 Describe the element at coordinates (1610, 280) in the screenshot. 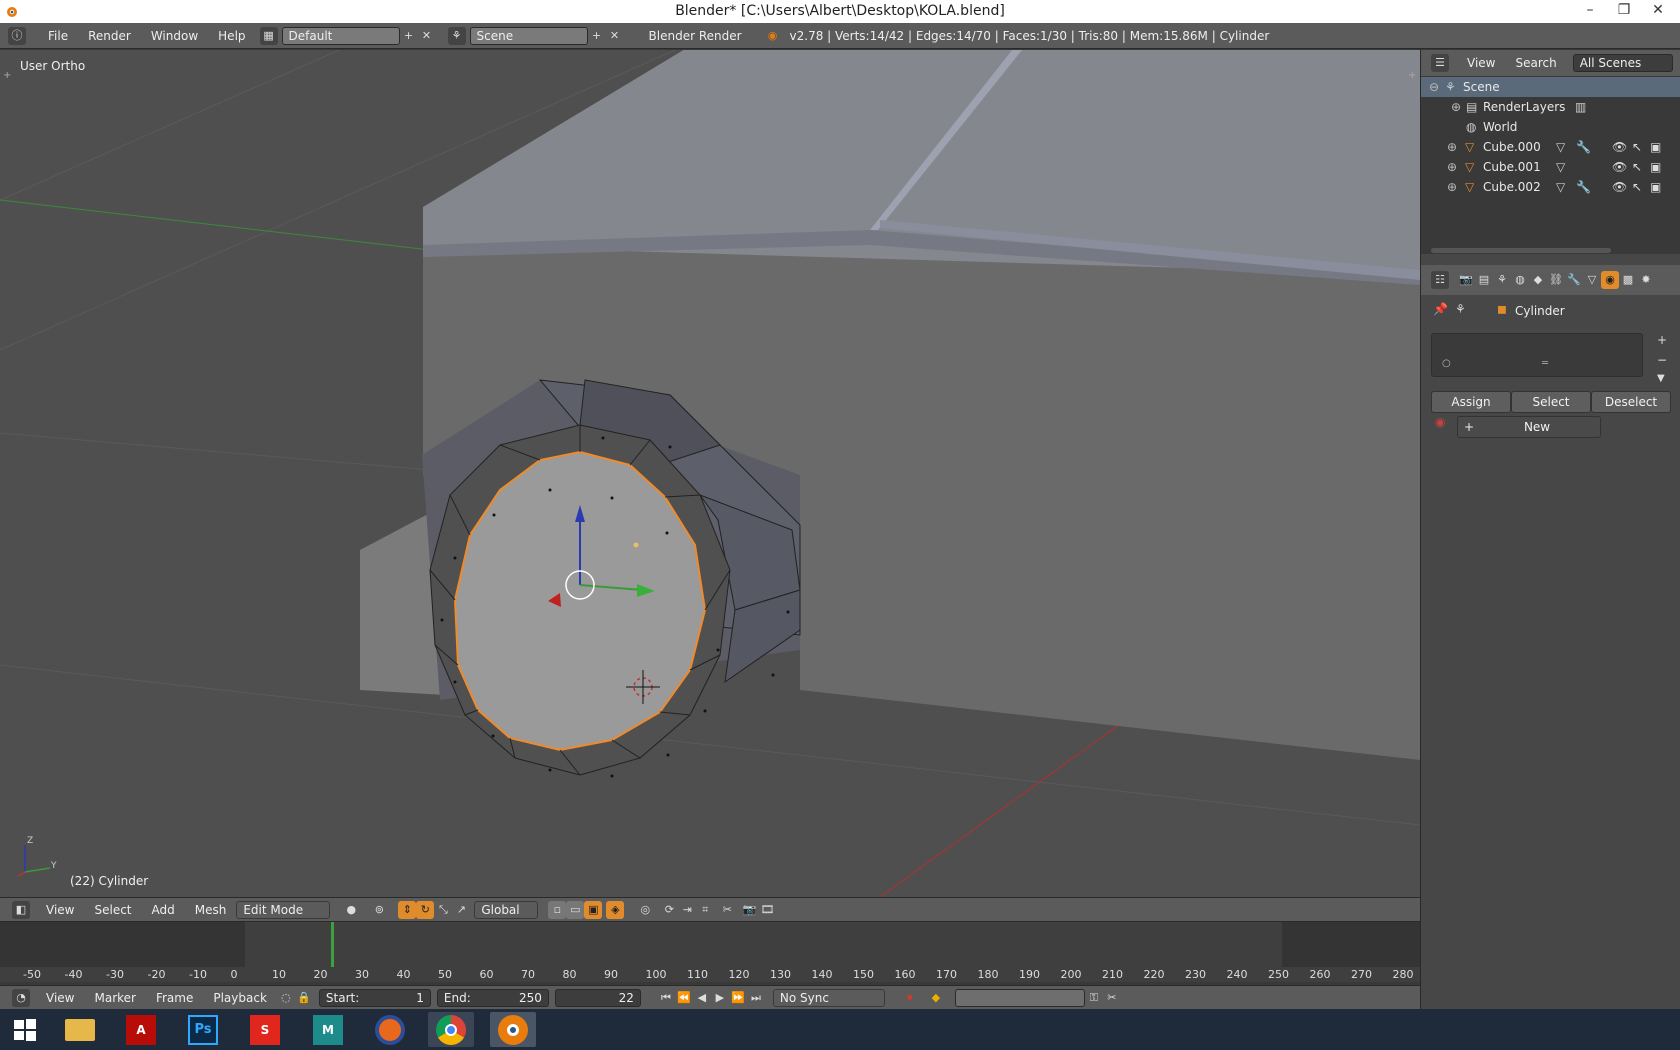

I see `material-tab-icon: ◉` at that location.